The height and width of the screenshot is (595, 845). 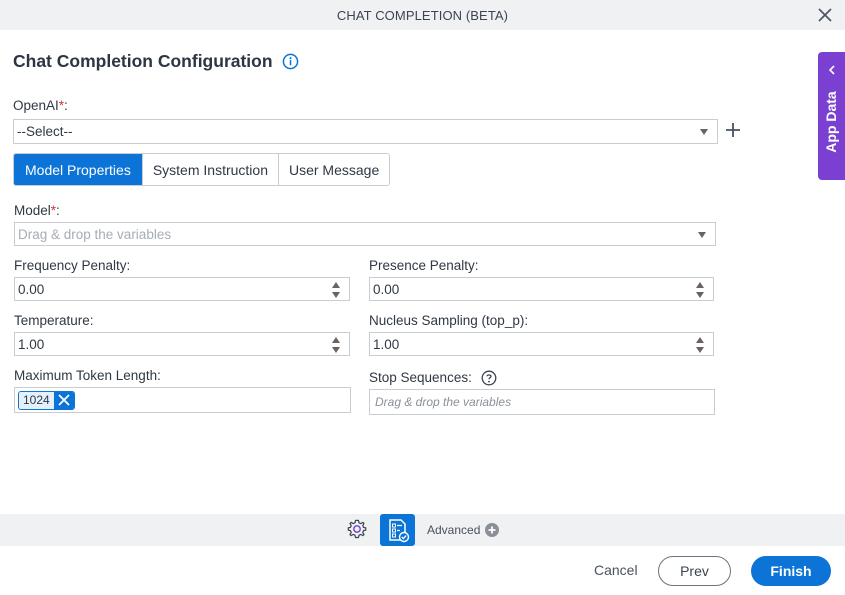 I want to click on max-token-length-input: 1024, so click(x=182, y=400).